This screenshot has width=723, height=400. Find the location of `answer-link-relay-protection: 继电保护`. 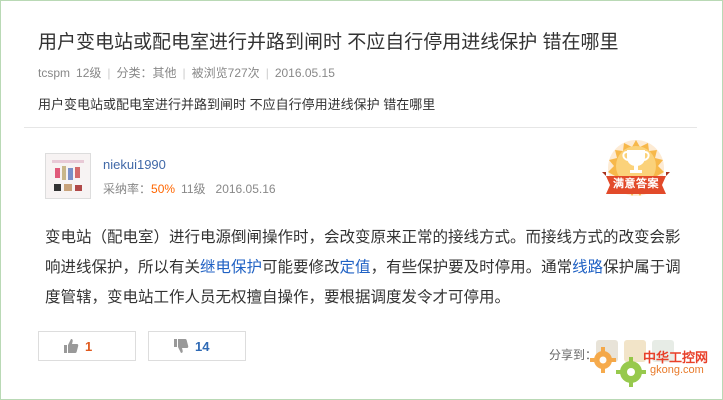

answer-link-relay-protection: 继电保护 is located at coordinates (231, 267).